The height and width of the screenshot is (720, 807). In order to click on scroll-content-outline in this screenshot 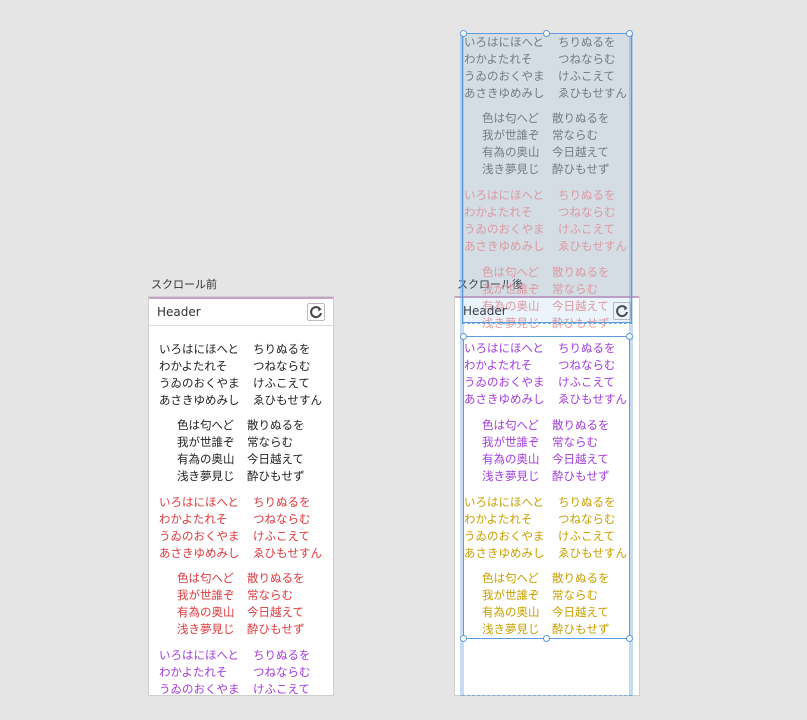, I will do `click(547, 178)`.